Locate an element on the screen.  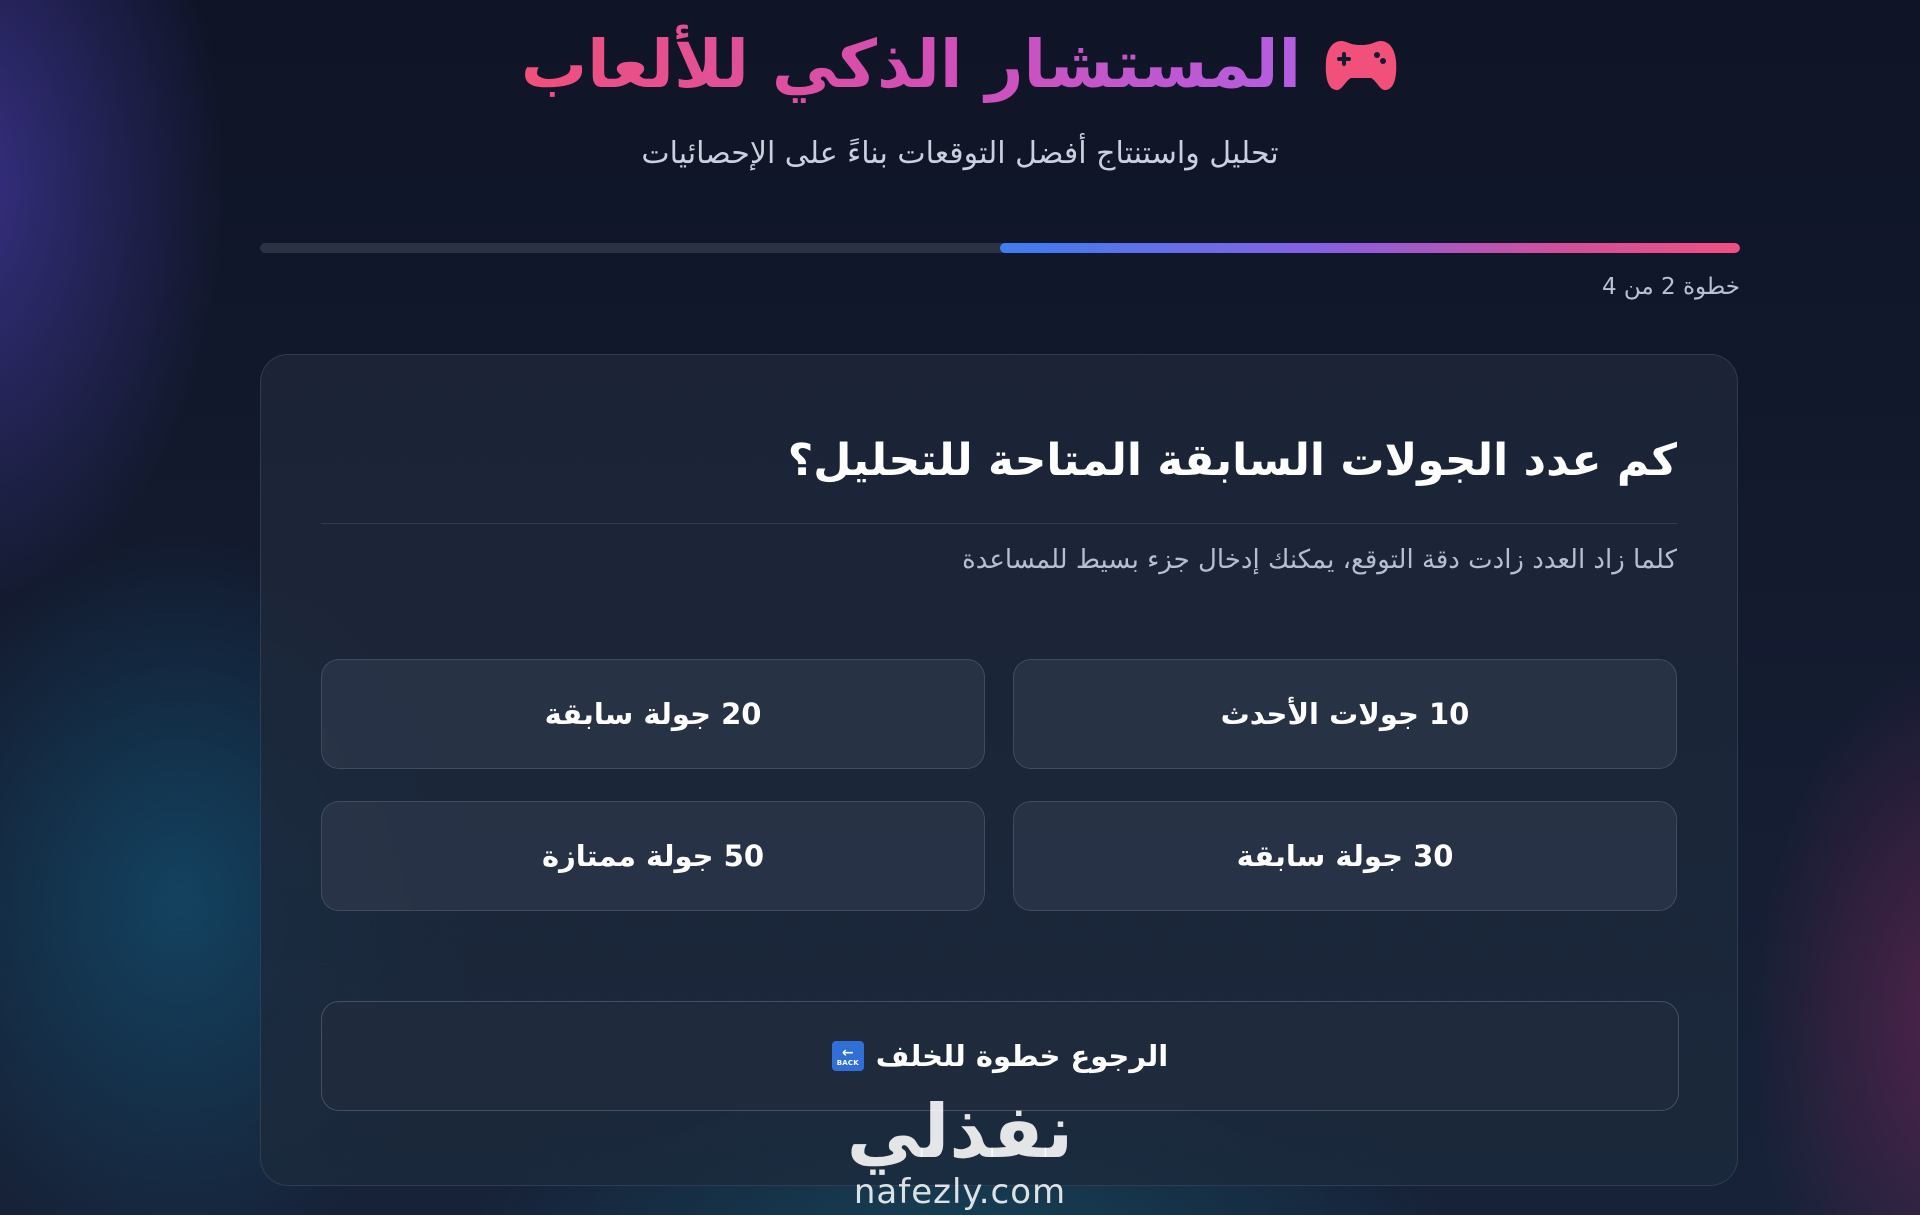
progress-bar-fill is located at coordinates (1370, 248).